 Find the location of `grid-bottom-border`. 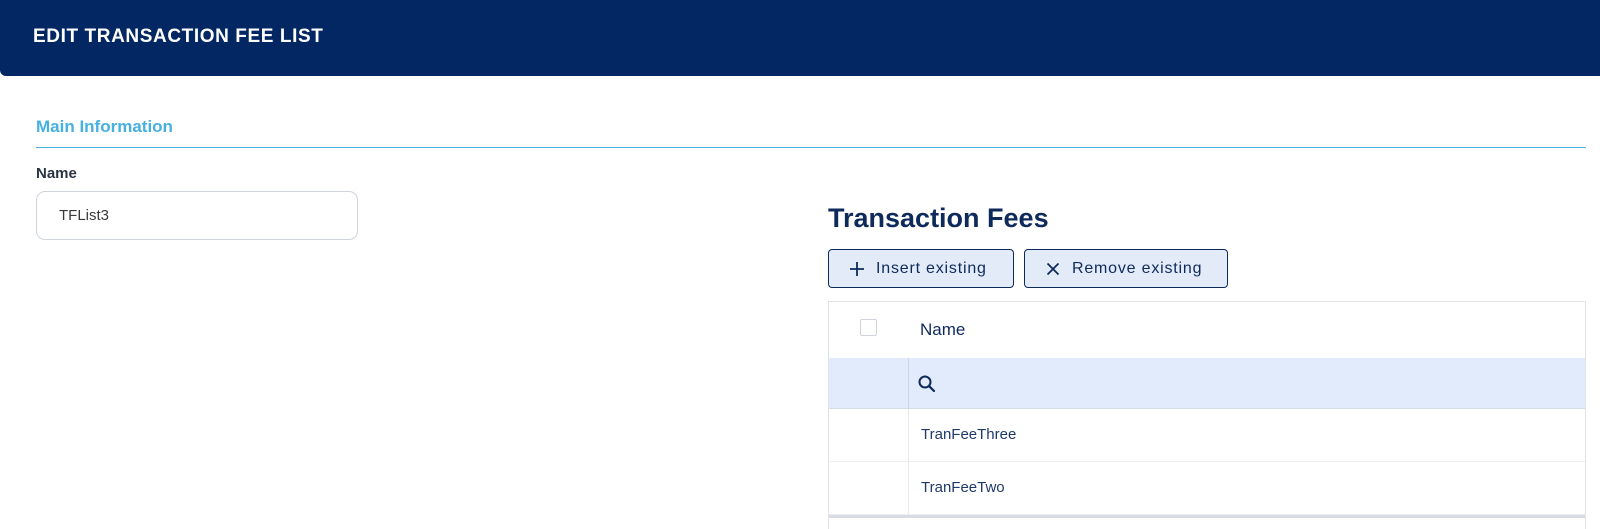

grid-bottom-border is located at coordinates (1207, 516).